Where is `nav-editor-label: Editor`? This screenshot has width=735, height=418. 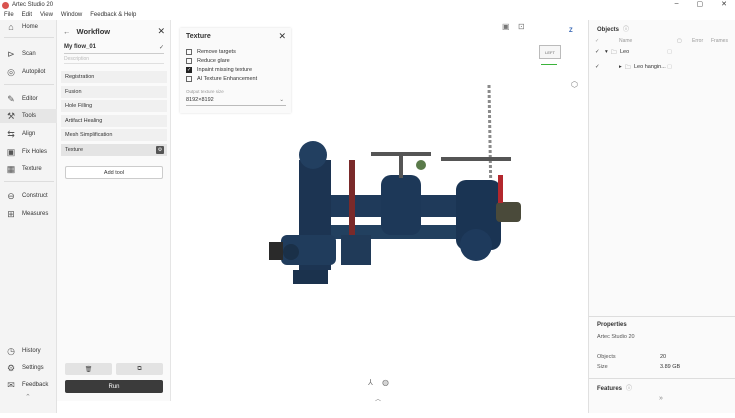
nav-editor-label: Editor is located at coordinates (30, 99).